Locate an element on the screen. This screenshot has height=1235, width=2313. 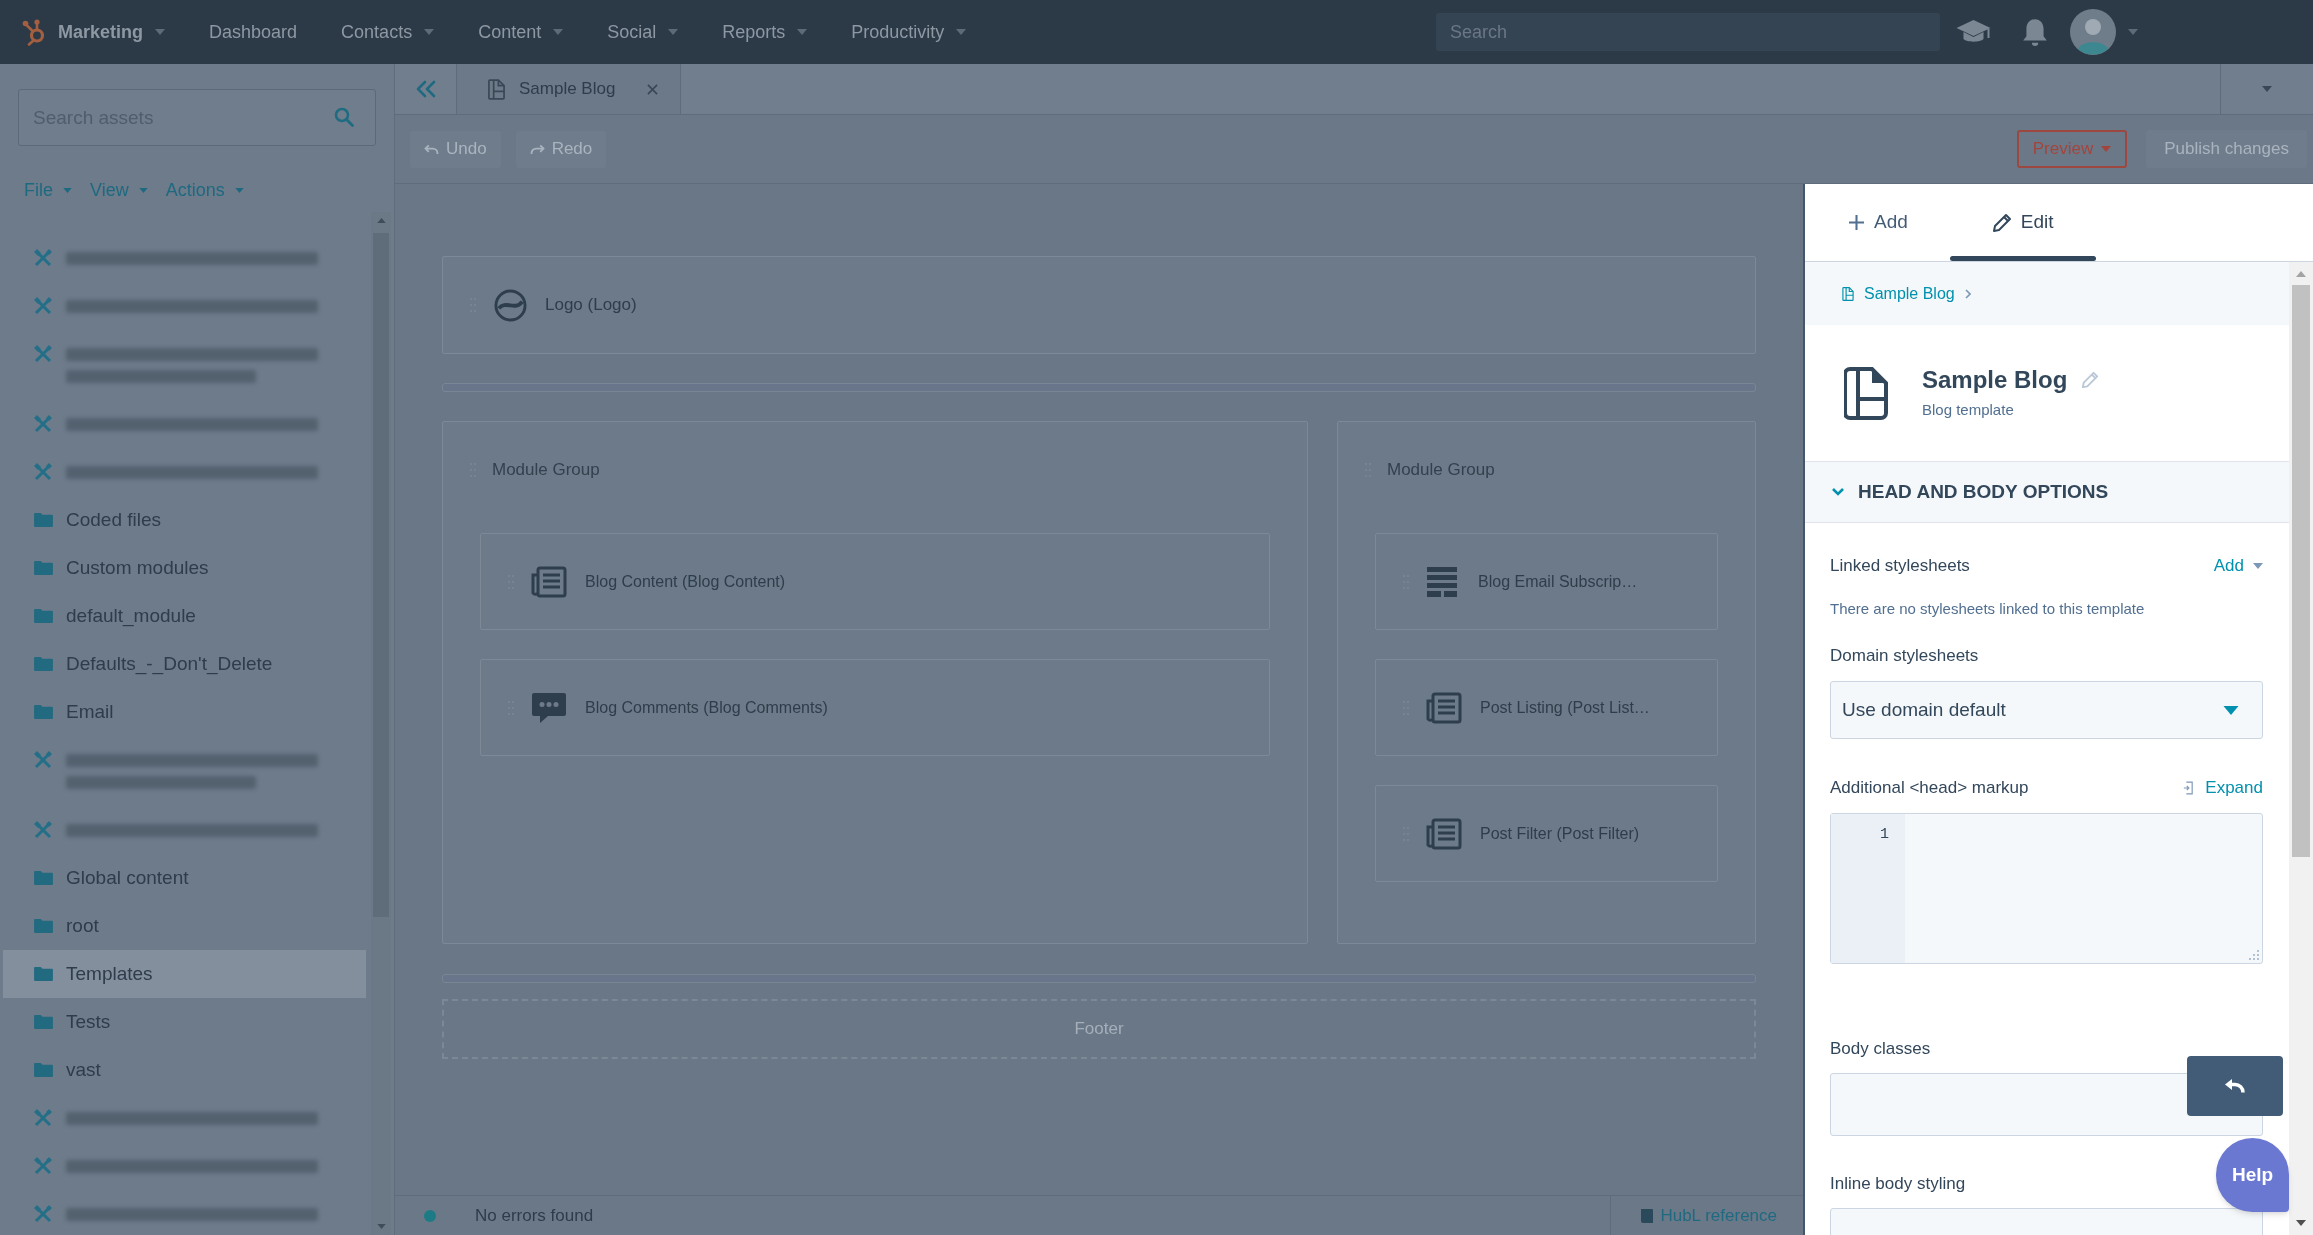
sidebar-item: Global content is located at coordinates (184, 878).